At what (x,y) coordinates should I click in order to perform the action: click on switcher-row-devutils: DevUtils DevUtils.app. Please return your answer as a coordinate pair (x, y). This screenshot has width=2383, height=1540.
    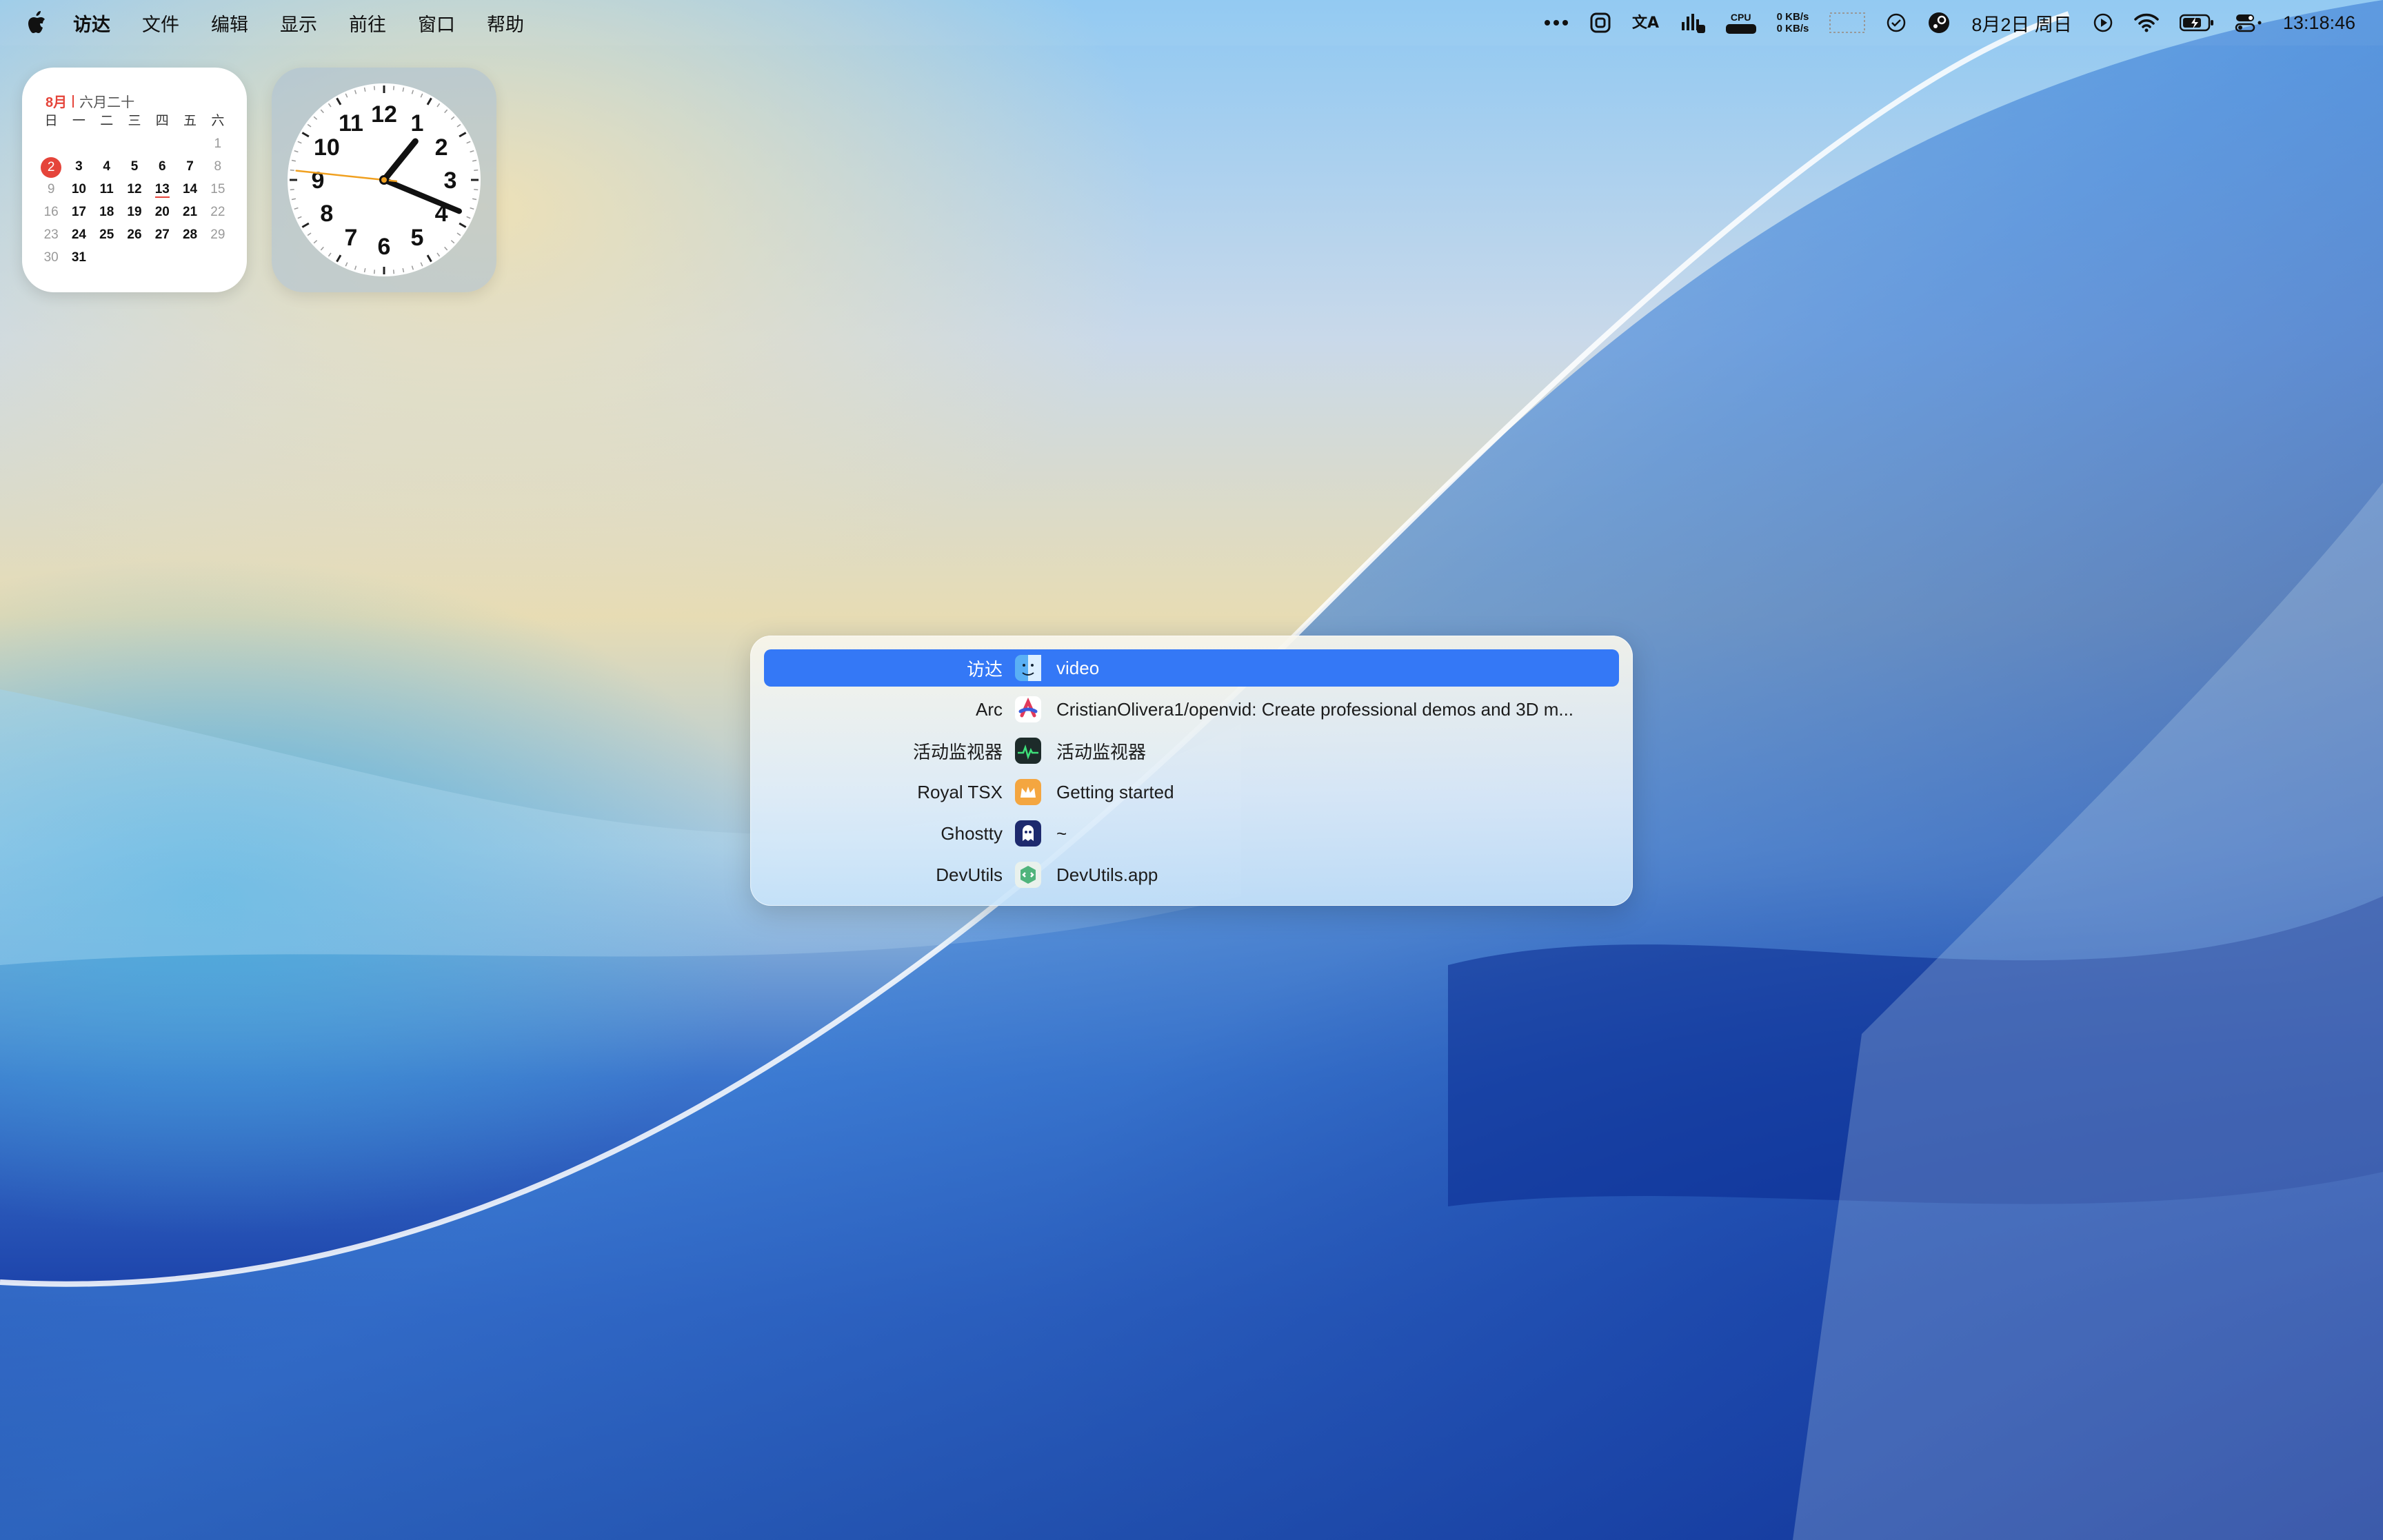
    Looking at the image, I should click on (1191, 875).